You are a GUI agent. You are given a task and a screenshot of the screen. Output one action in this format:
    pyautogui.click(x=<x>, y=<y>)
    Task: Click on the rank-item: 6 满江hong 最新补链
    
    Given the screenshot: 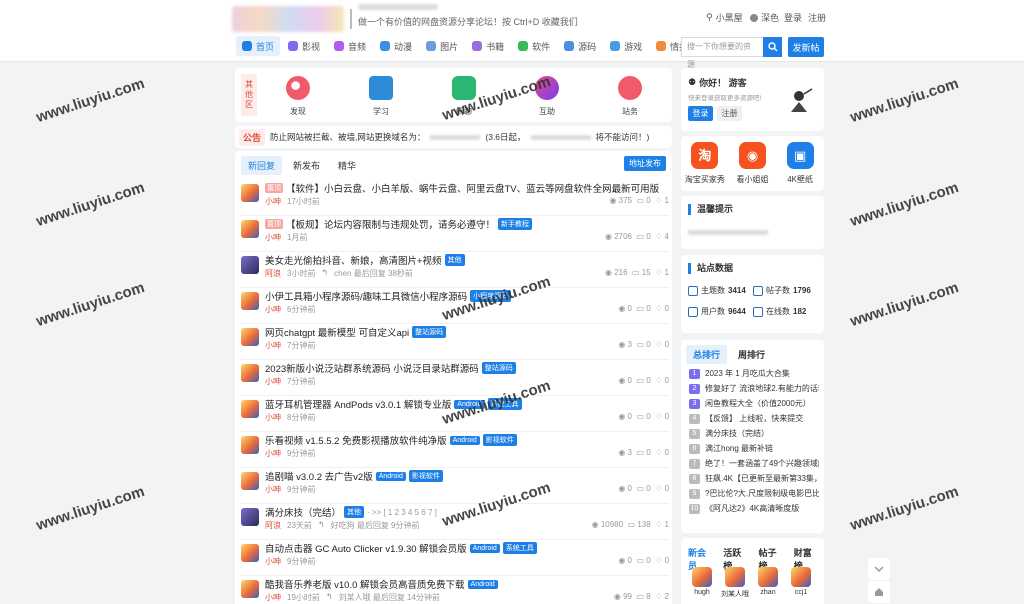 What is the action you would take?
    pyautogui.click(x=754, y=448)
    